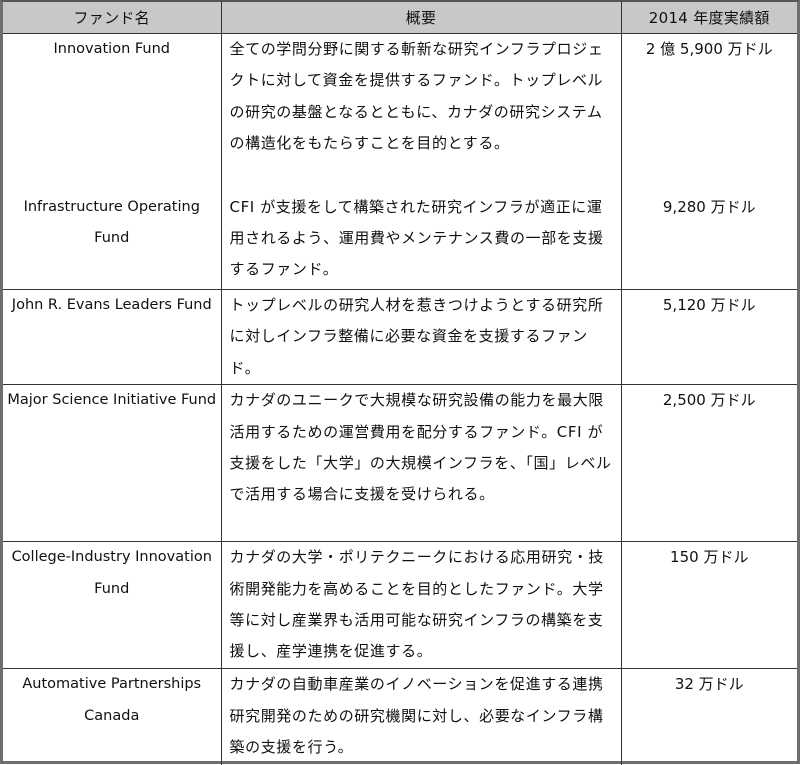  What do you see at coordinates (708, 716) in the screenshot?
I see `fund-amount-cell: 32 万ドル` at bounding box center [708, 716].